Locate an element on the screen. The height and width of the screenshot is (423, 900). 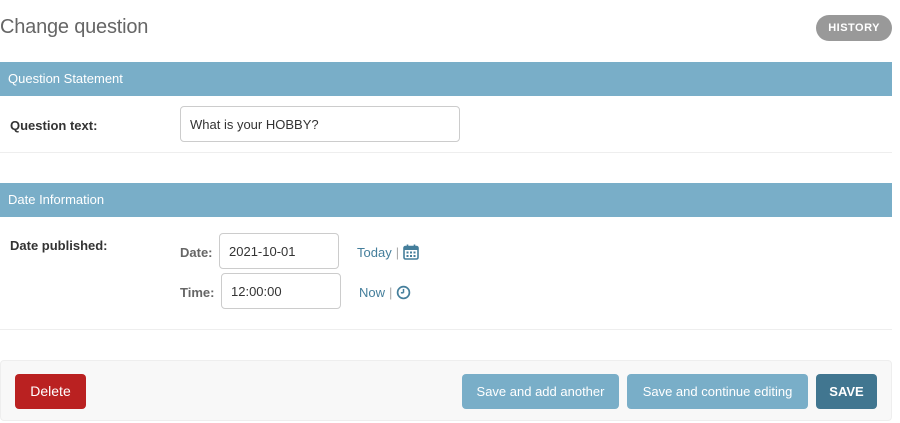
save-and-continue-button: Save and continue editing is located at coordinates (717, 391).